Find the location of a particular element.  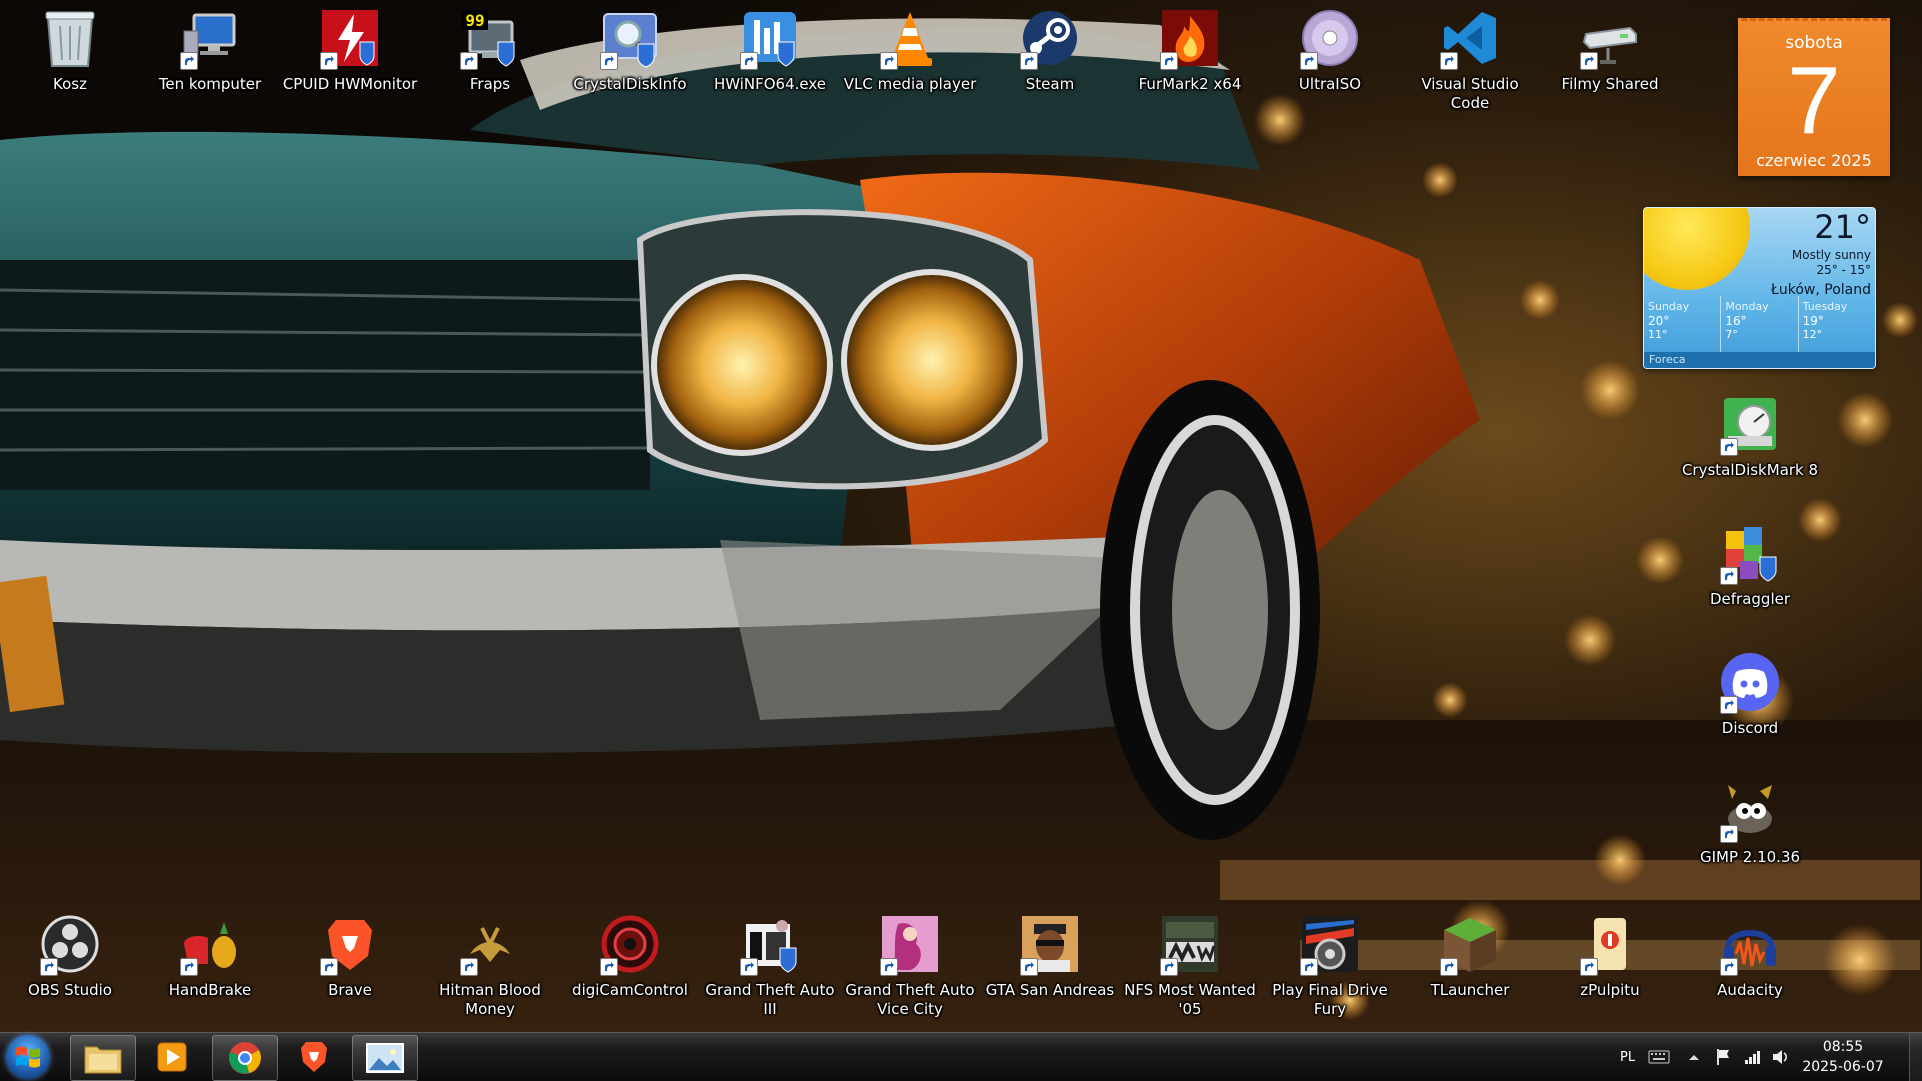

icon-label: FurMark2 x64 is located at coordinates (1190, 84).